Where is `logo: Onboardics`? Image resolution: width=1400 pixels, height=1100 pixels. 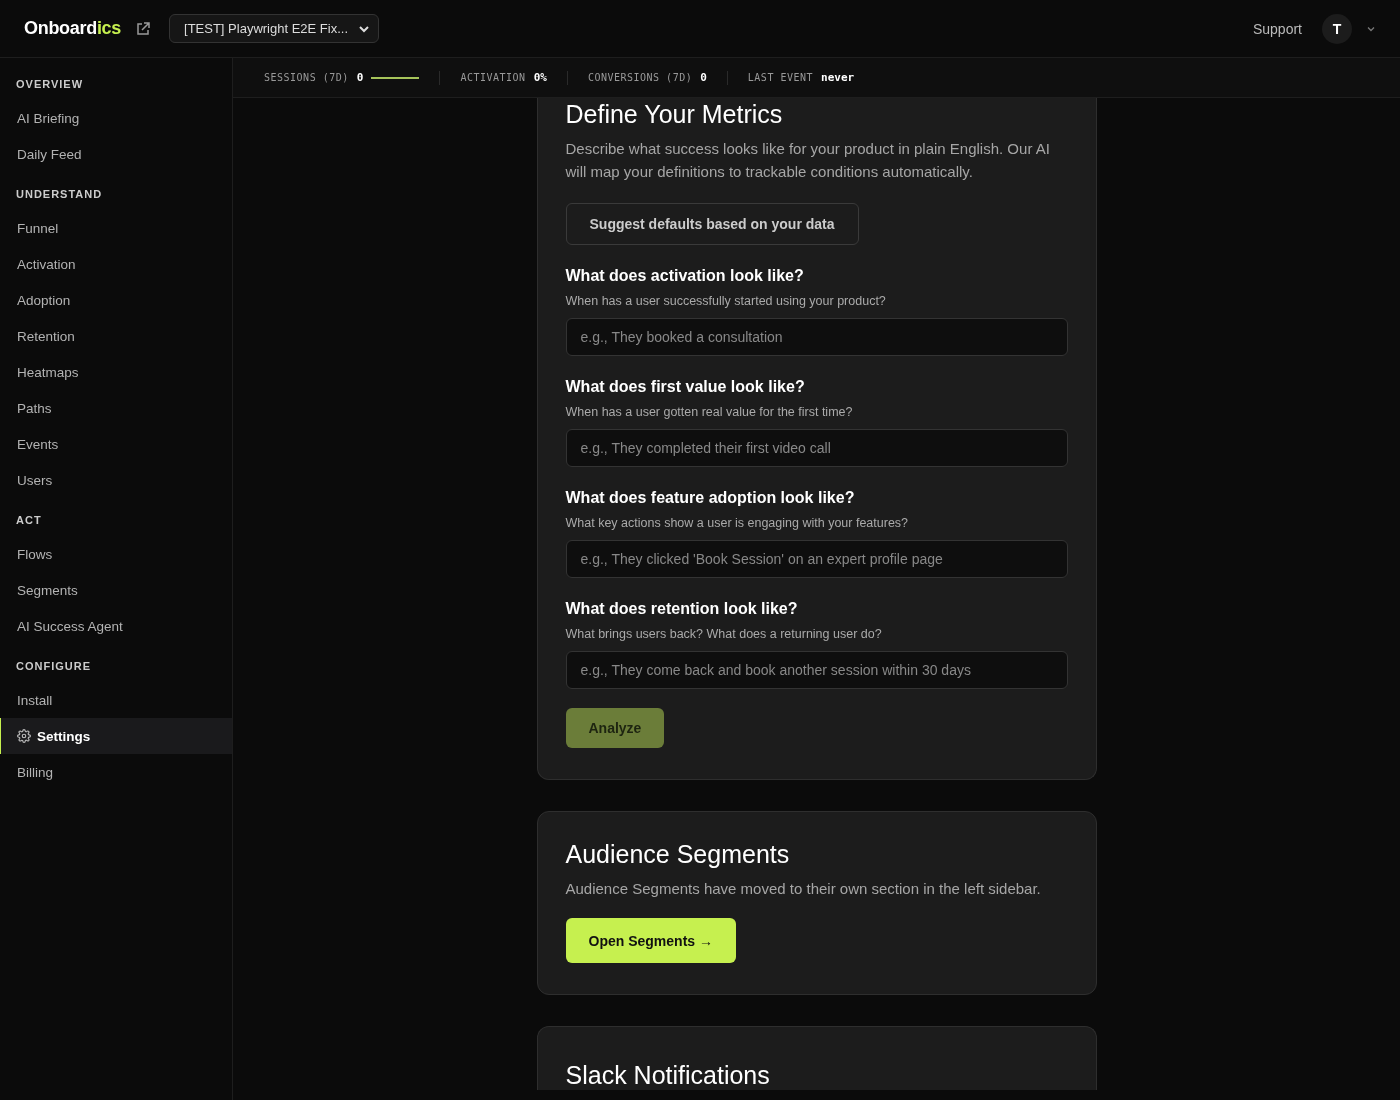
logo: Onboardics is located at coordinates (73, 28).